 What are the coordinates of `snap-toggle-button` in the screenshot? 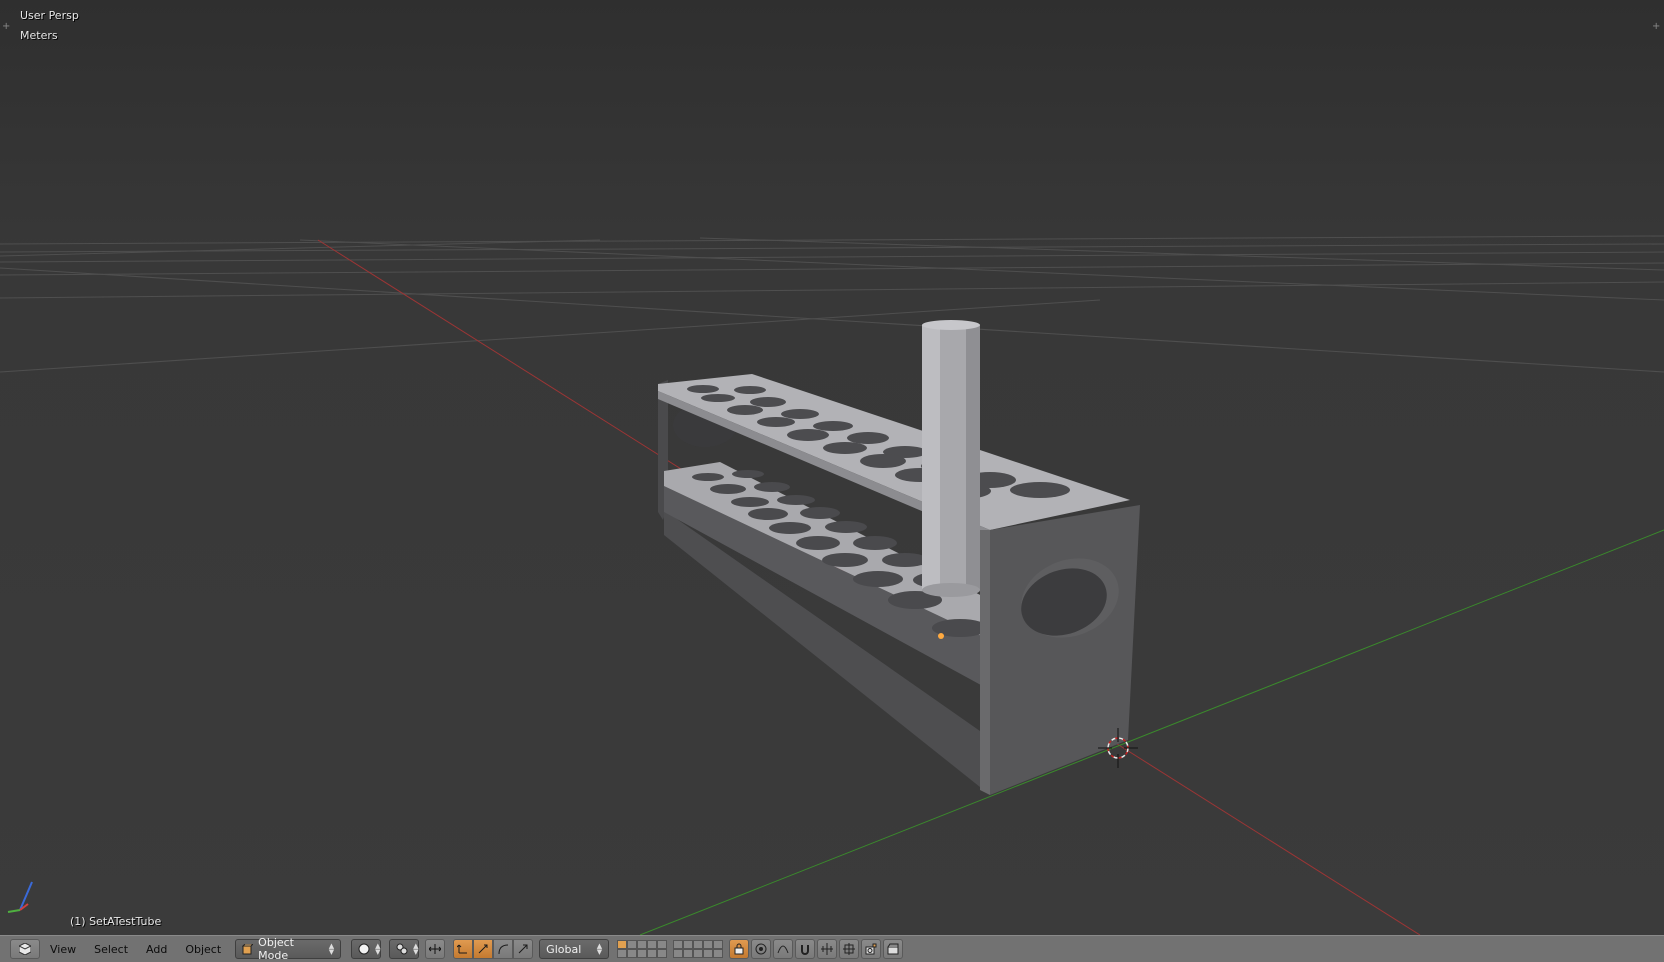 It's located at (805, 949).